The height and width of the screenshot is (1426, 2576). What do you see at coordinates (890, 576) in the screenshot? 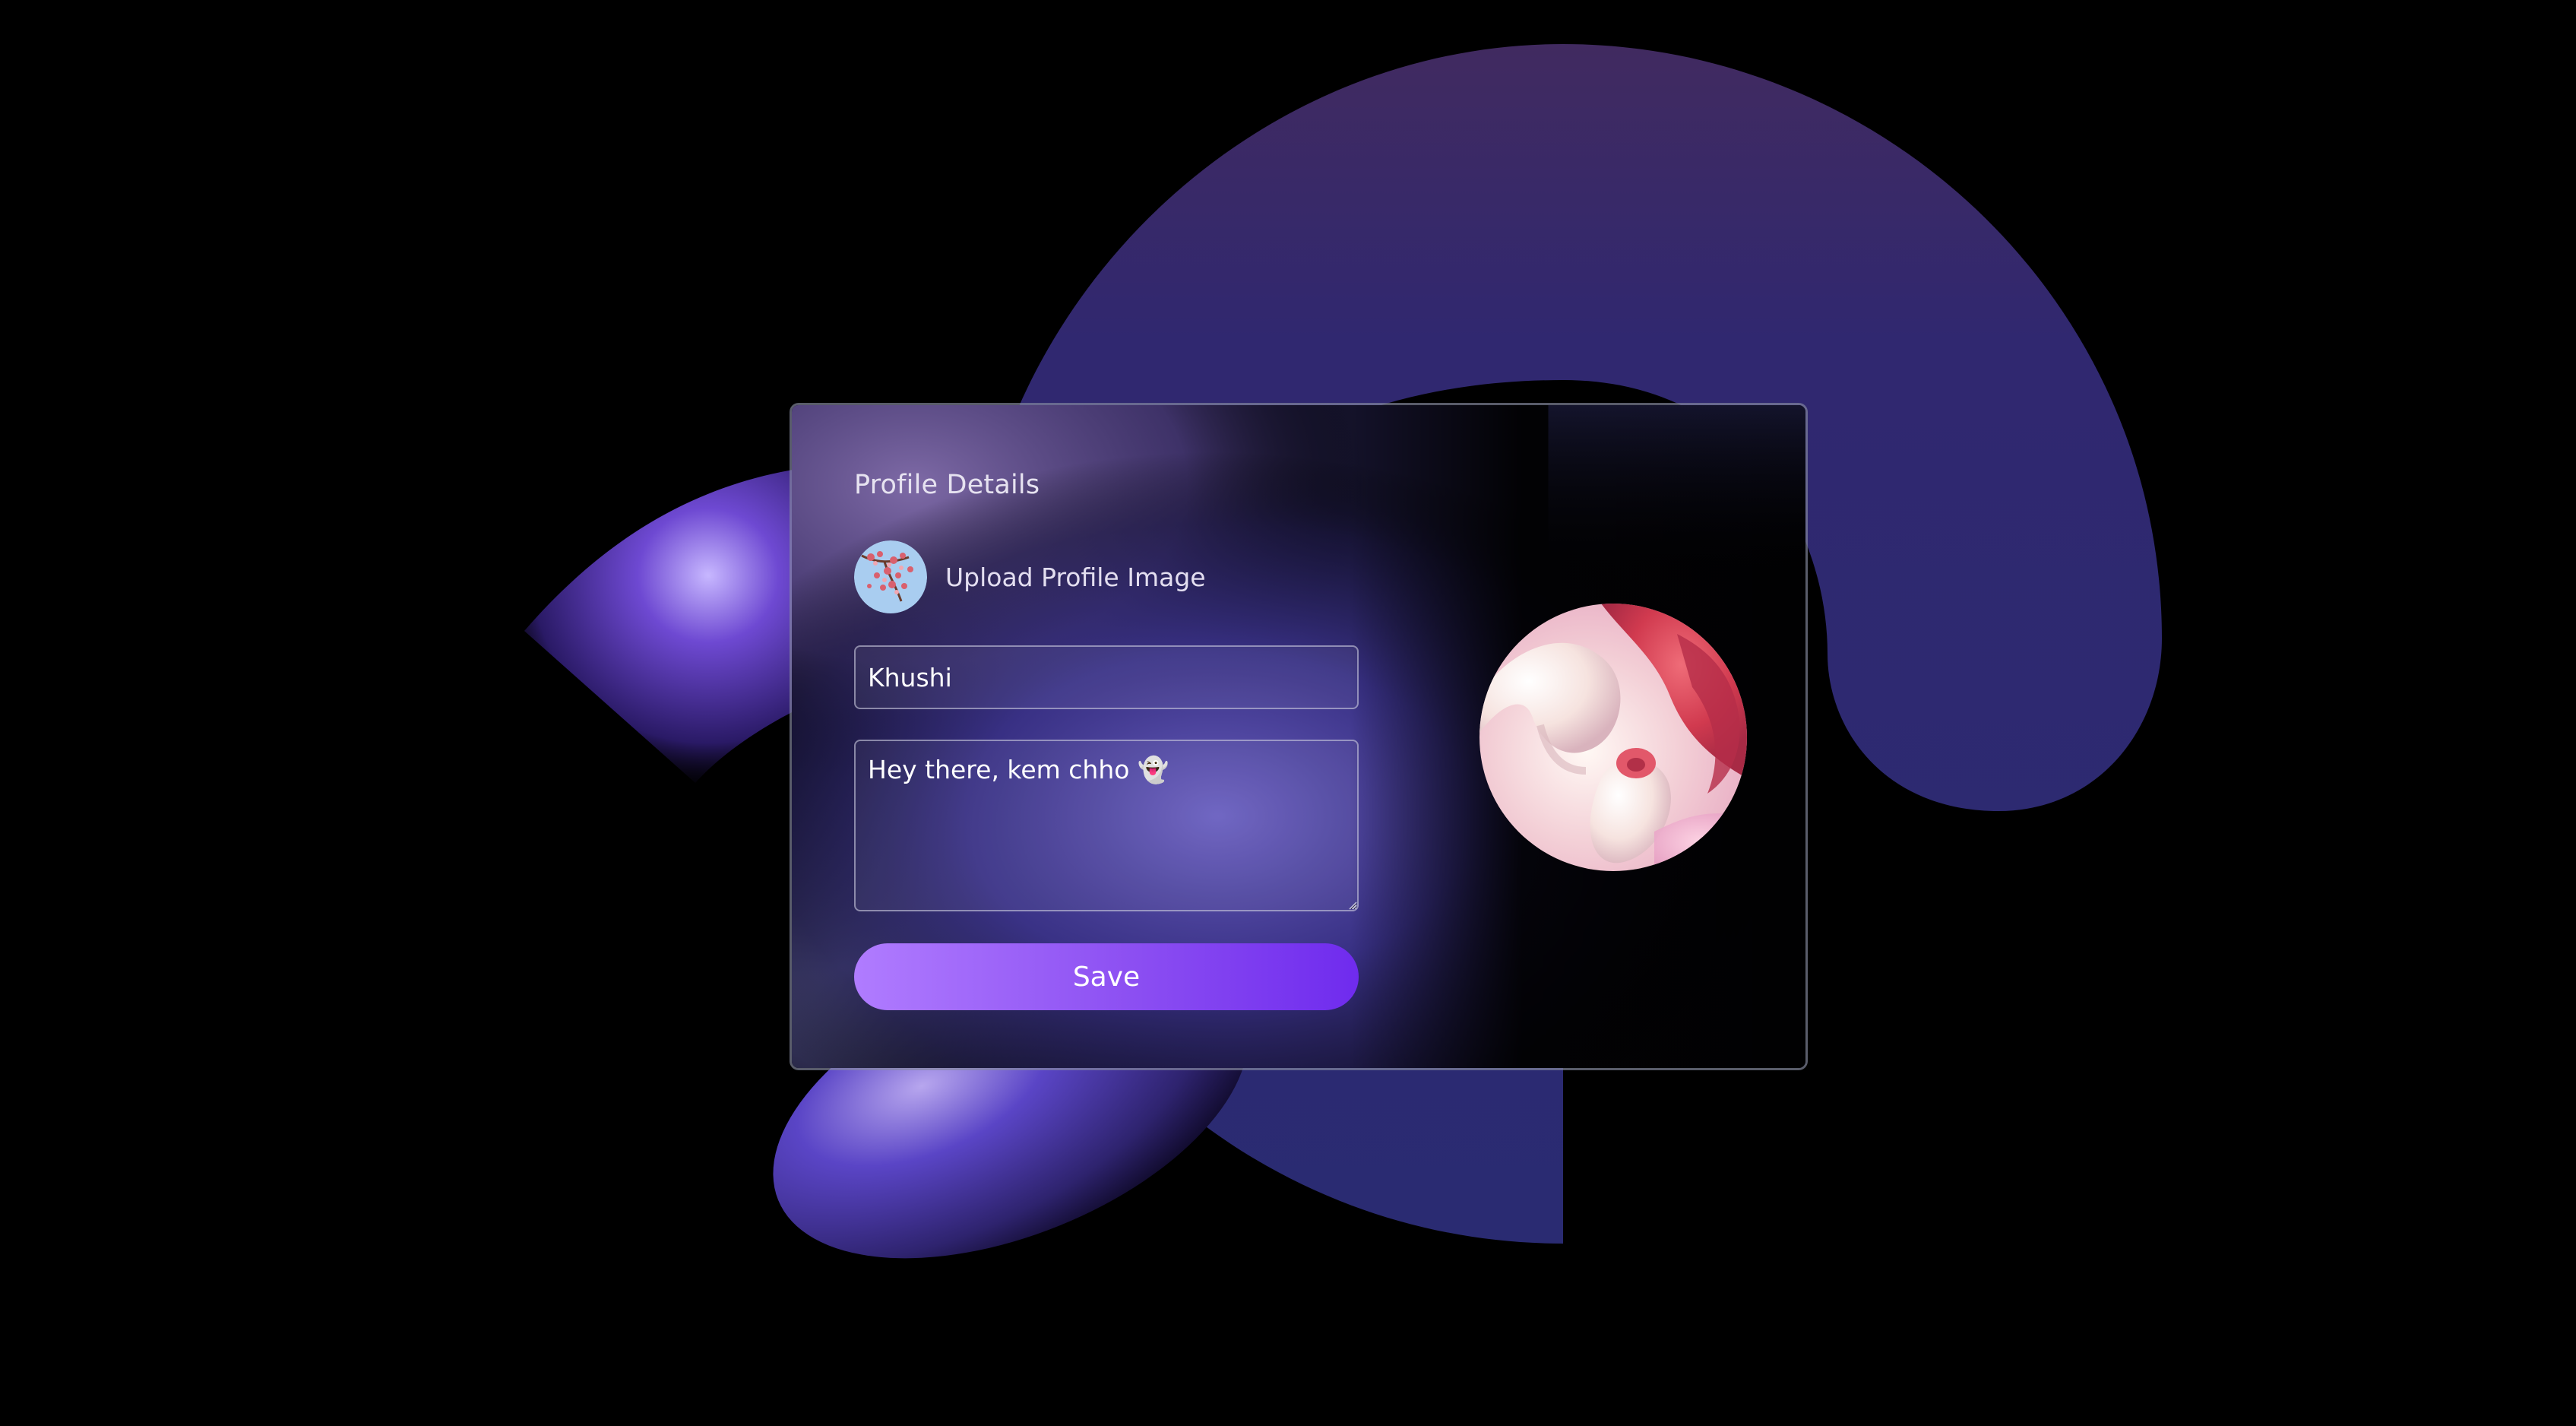
I see `cherry-blossom-avatar-icon` at bounding box center [890, 576].